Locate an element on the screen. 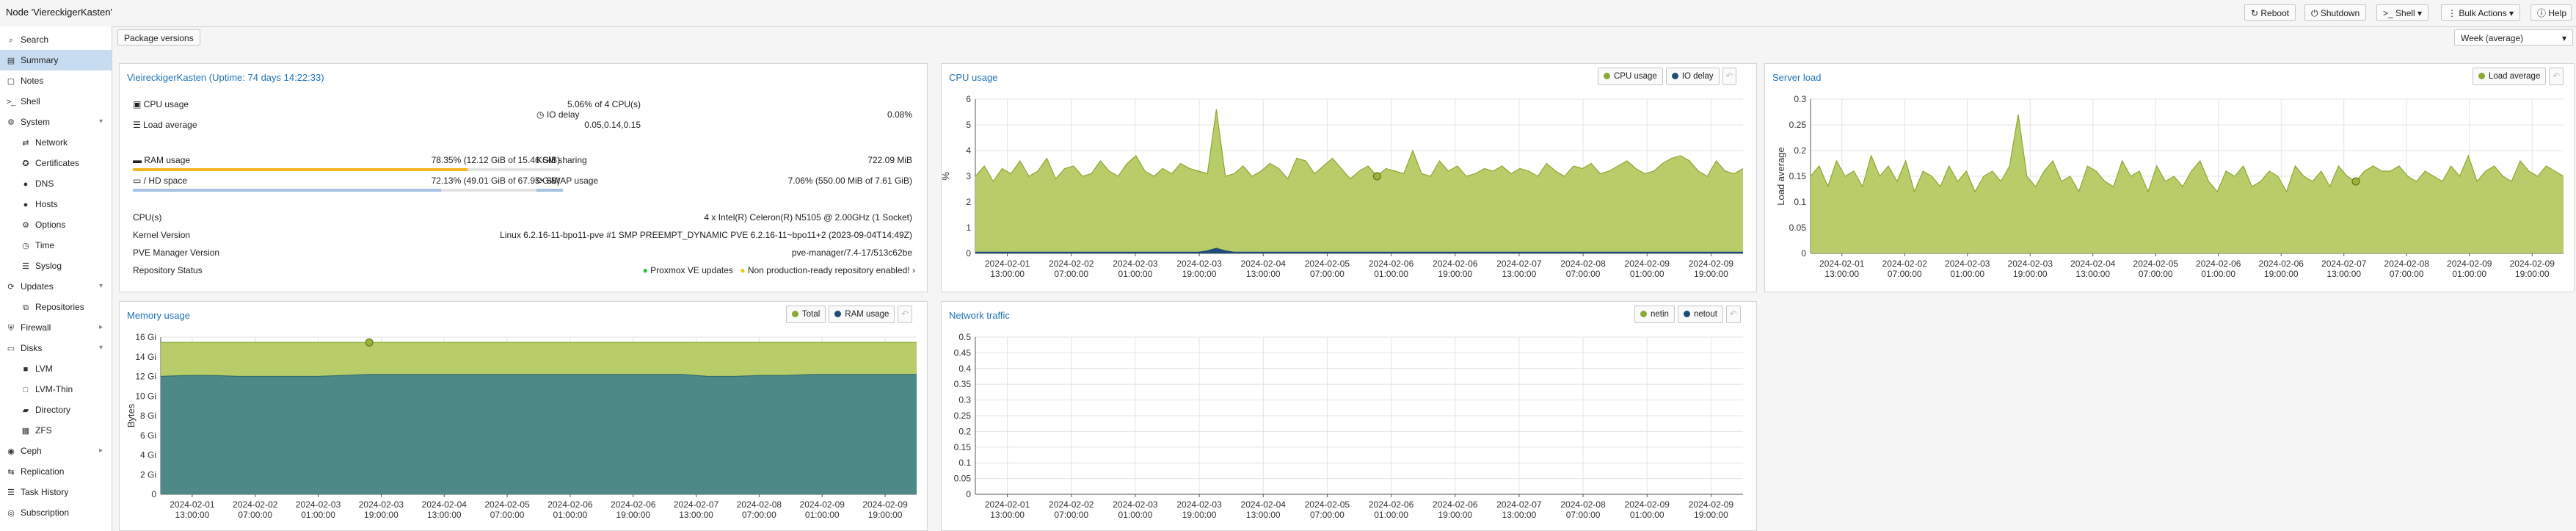 This screenshot has height=531, width=2576. legend-load-average: Load average is located at coordinates (2510, 76).